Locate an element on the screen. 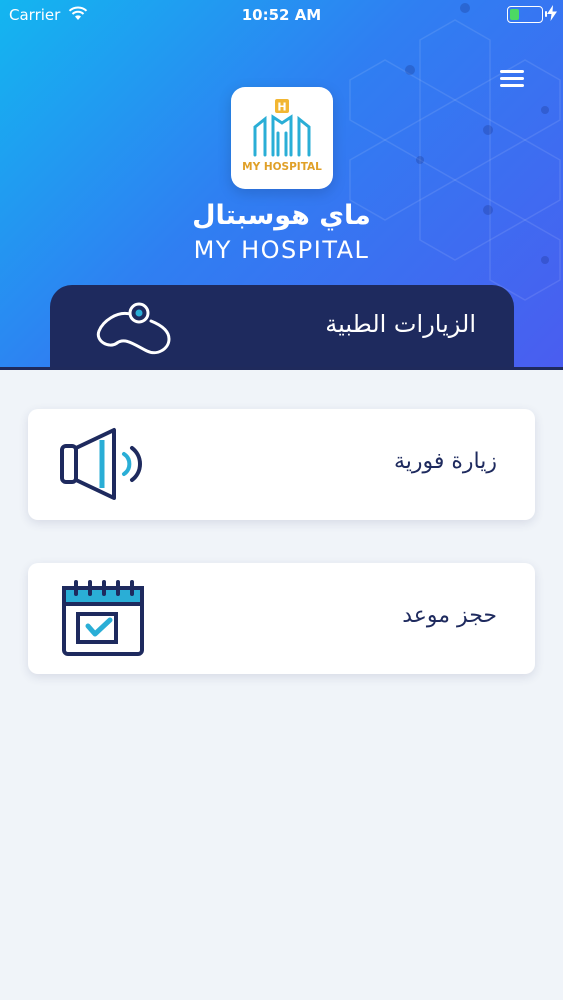 The height and width of the screenshot is (1000, 563). header-divider is located at coordinates (281, 368).